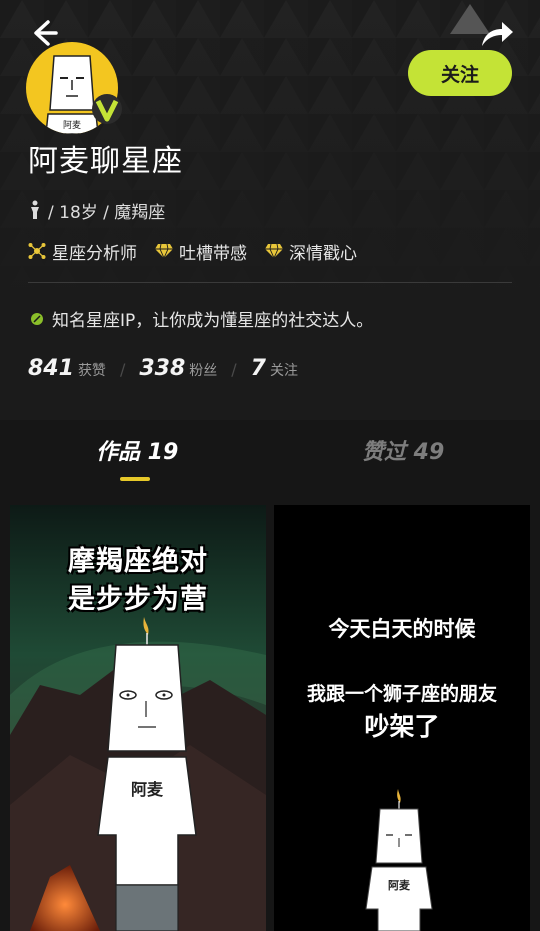 This screenshot has height=931, width=540. Describe the element at coordinates (402, 726) in the screenshot. I see `card-caption-line: 吵架了` at that location.